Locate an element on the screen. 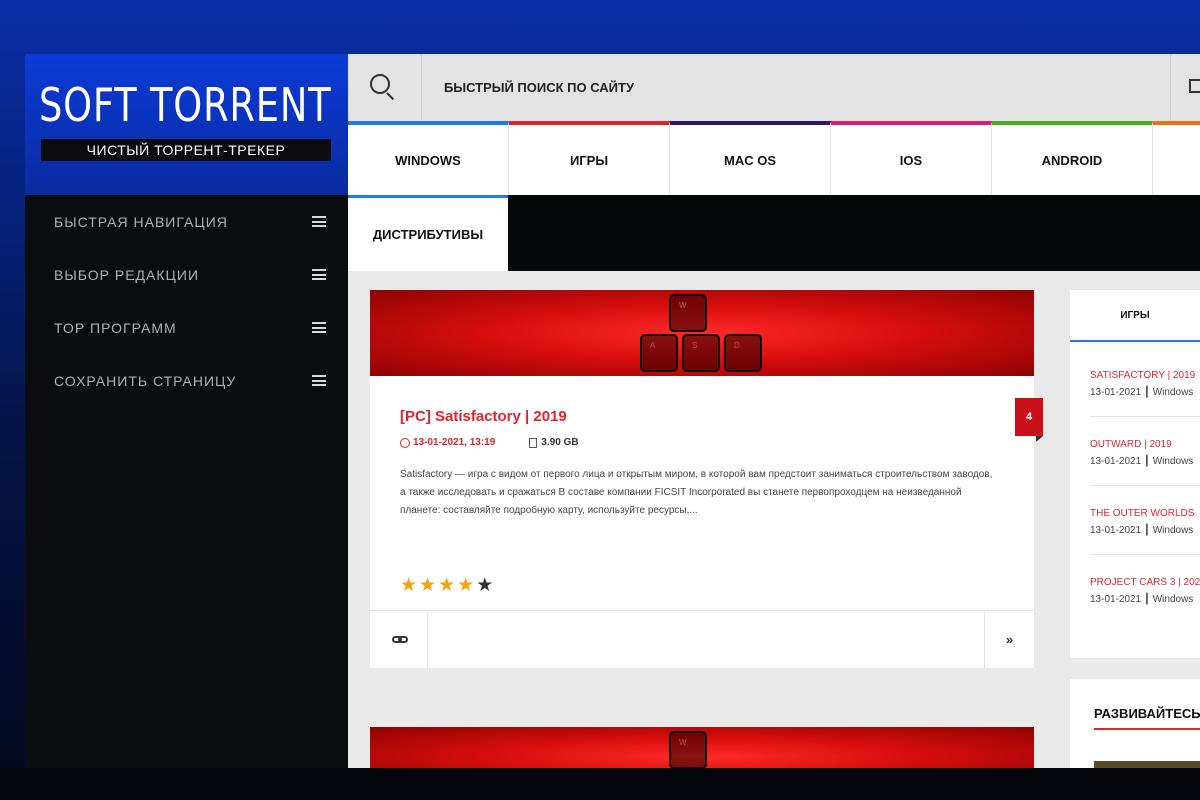  list-item: OUTWARD | 2019 13-01-2021 ┃ Windows is located at coordinates (1145, 473).